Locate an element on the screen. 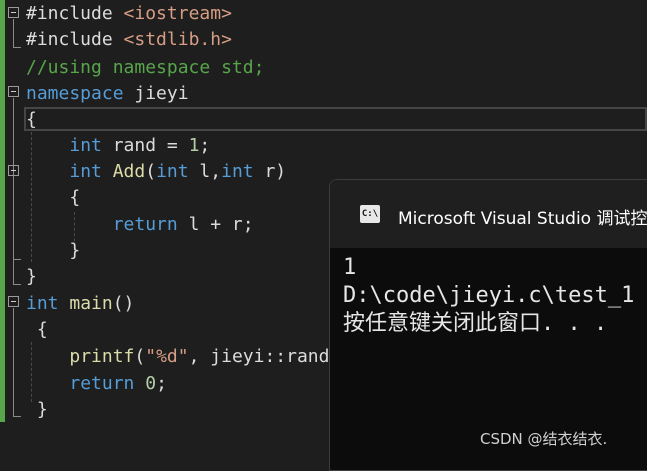 The image size is (647, 471). code-token: <stdlib.h> is located at coordinates (177, 39).